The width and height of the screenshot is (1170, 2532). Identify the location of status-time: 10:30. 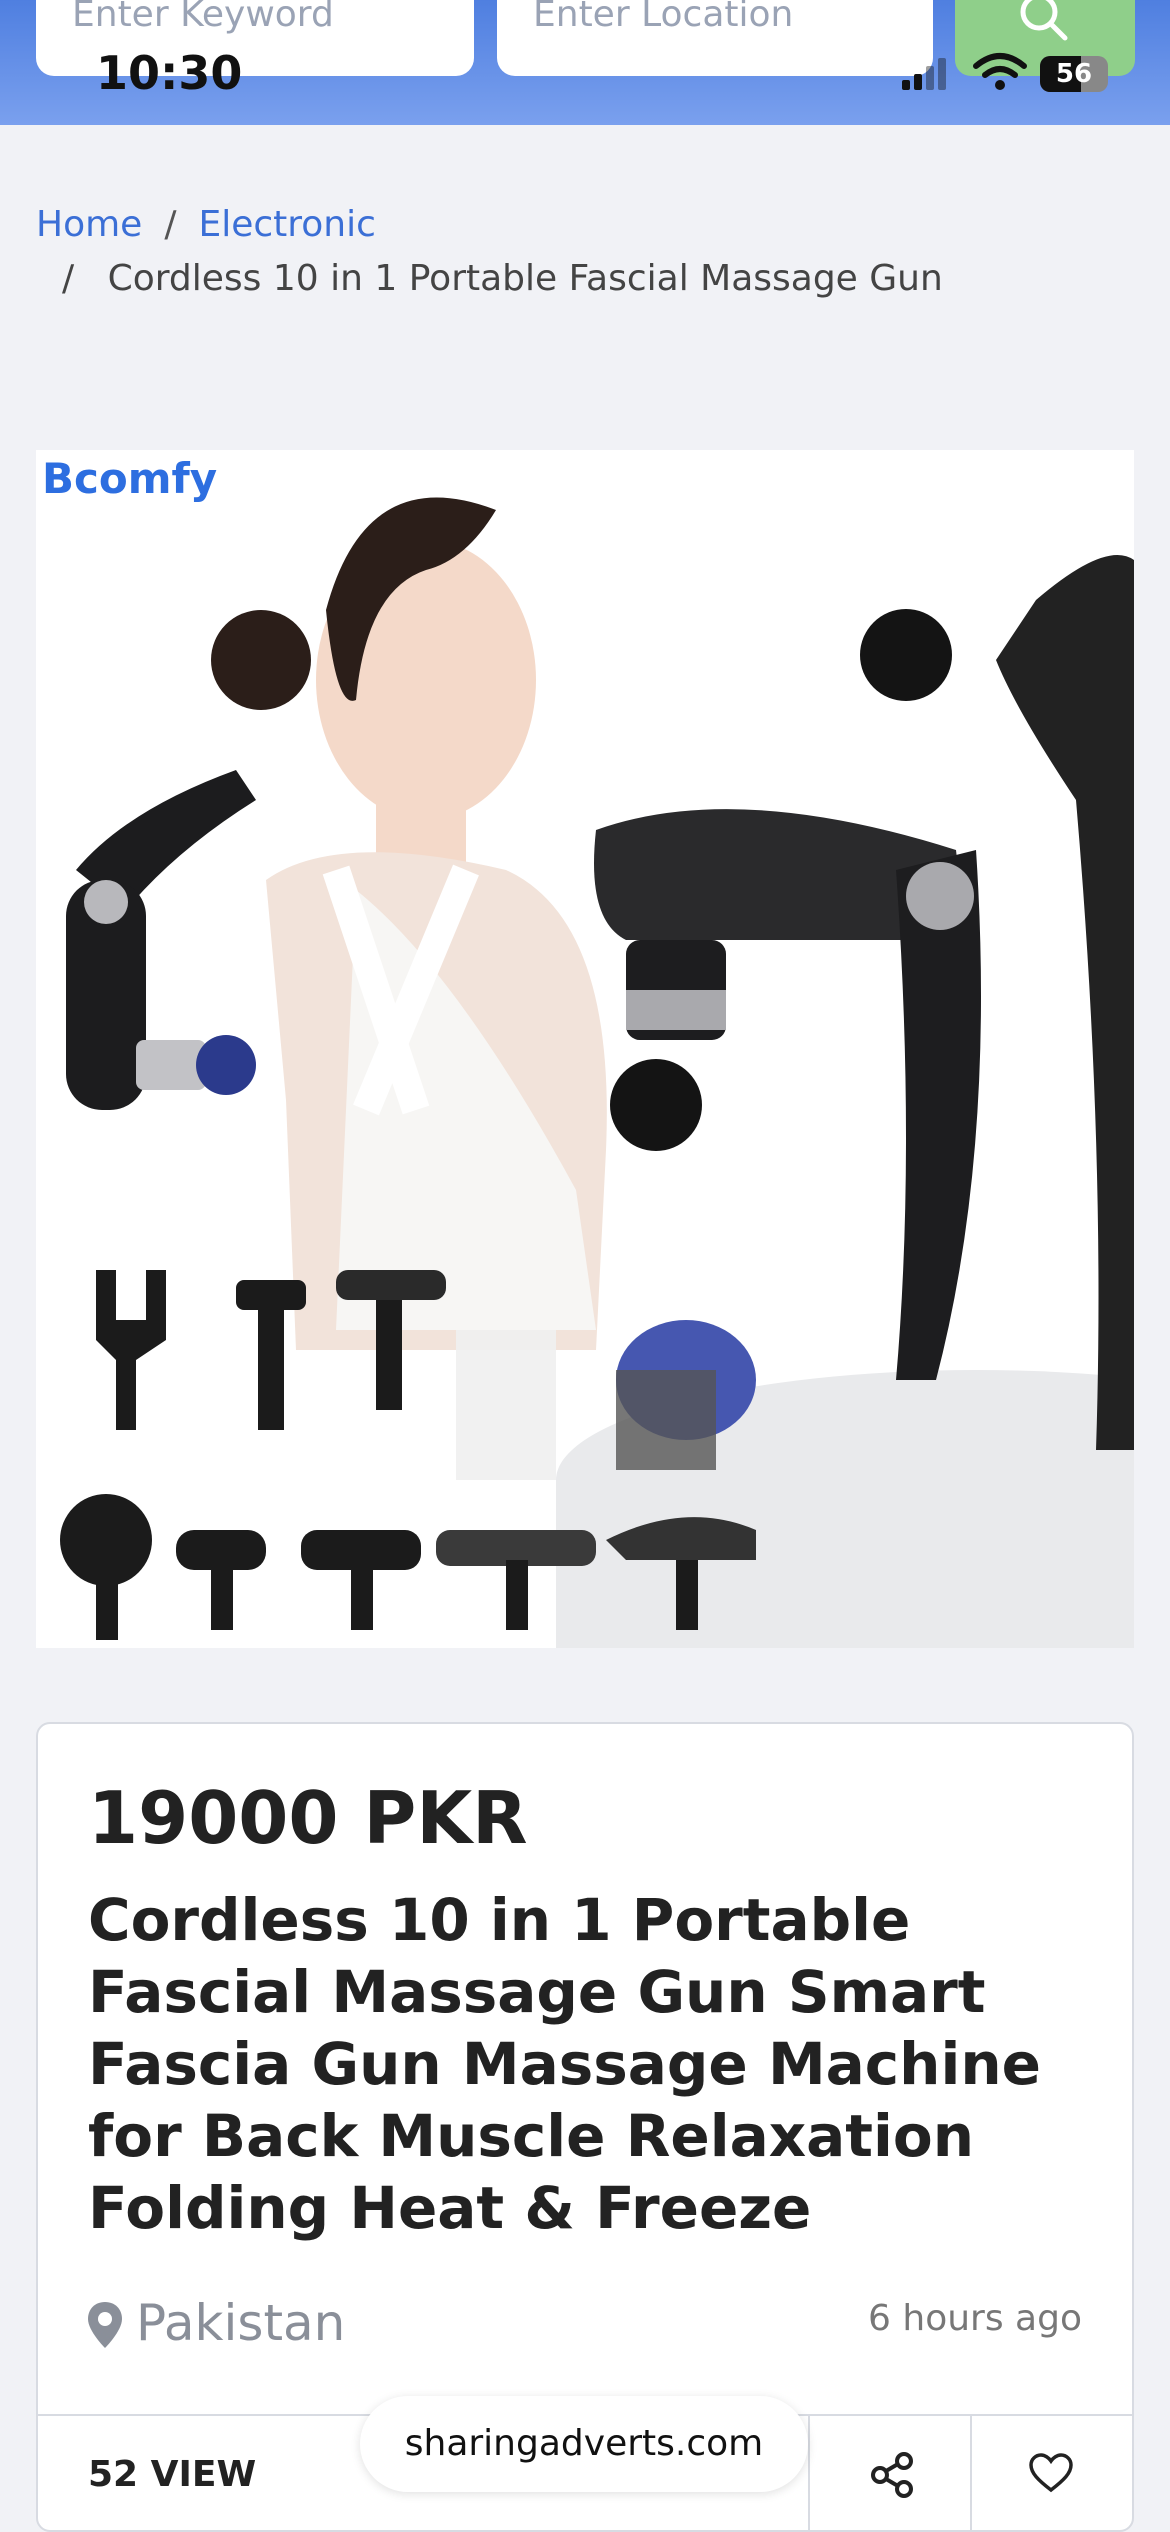
(169, 73).